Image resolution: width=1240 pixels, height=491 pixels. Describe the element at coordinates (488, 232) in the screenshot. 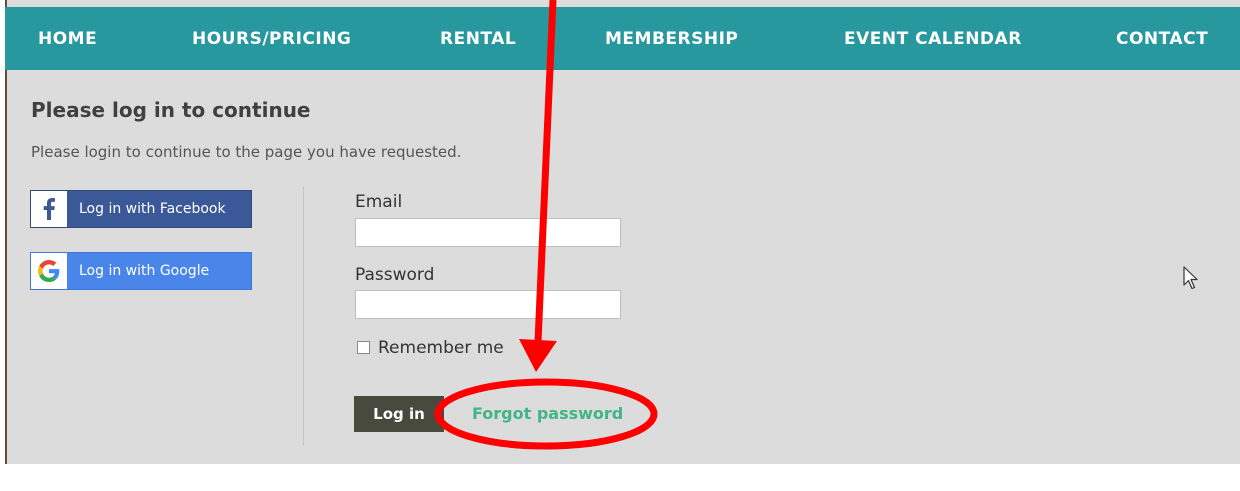

I see `email-field` at that location.